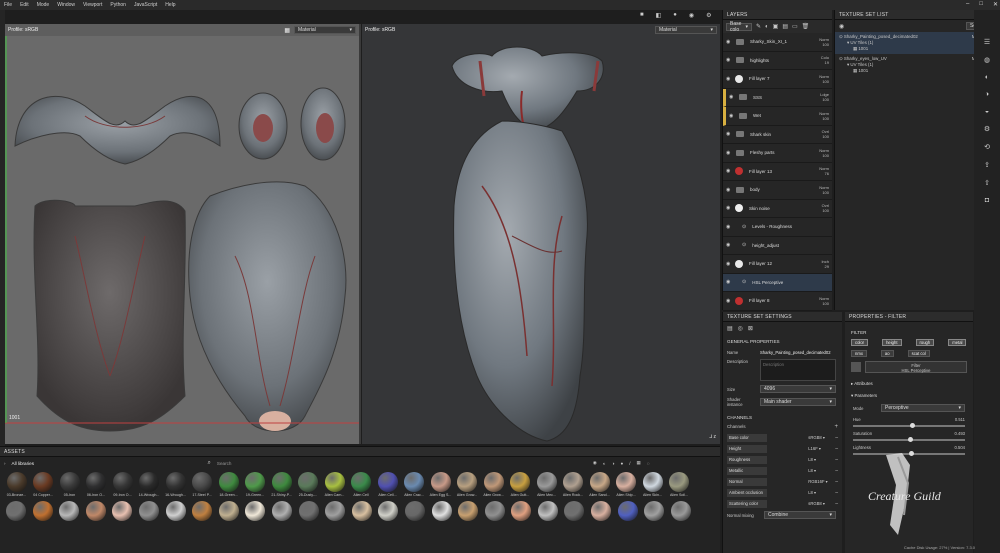 The height and width of the screenshot is (553, 1000). I want to click on channel-name: Scattering color, so click(747, 503).